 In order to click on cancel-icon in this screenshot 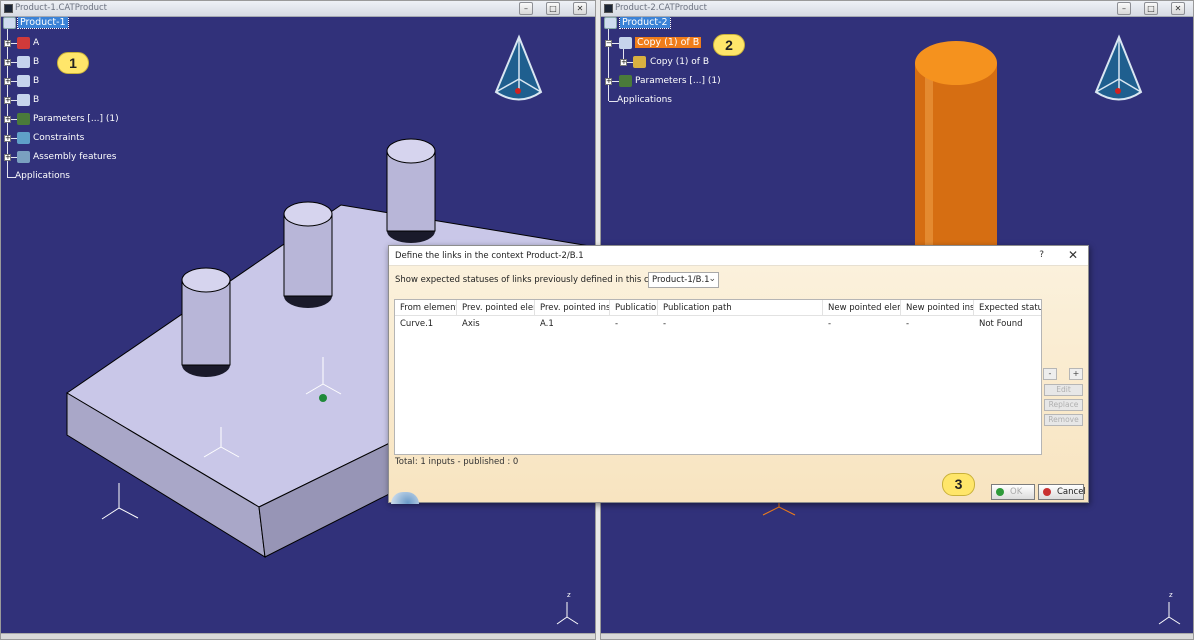, I will do `click(1047, 492)`.